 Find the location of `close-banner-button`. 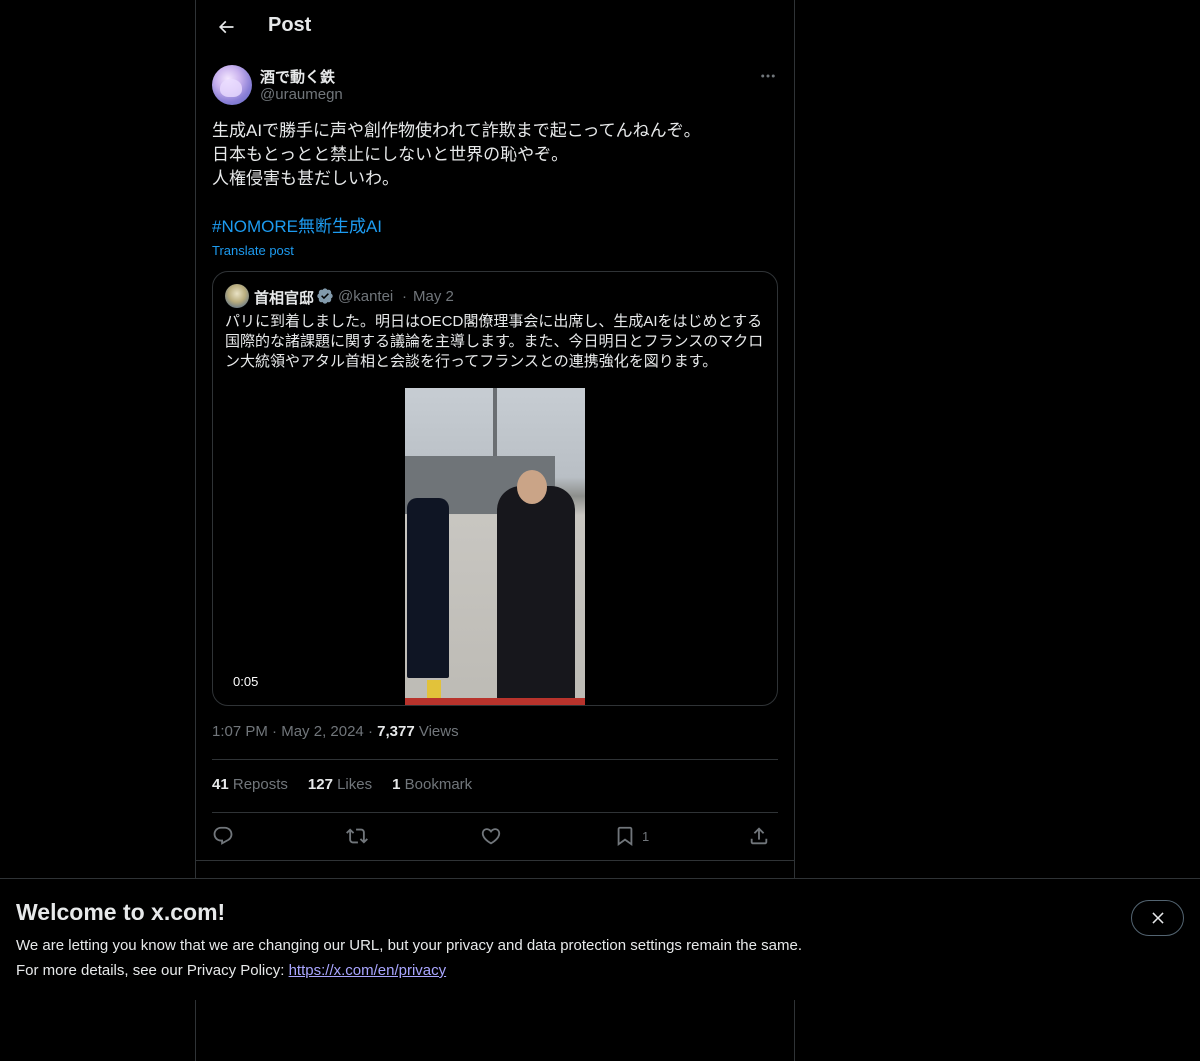

close-banner-button is located at coordinates (1157, 918).